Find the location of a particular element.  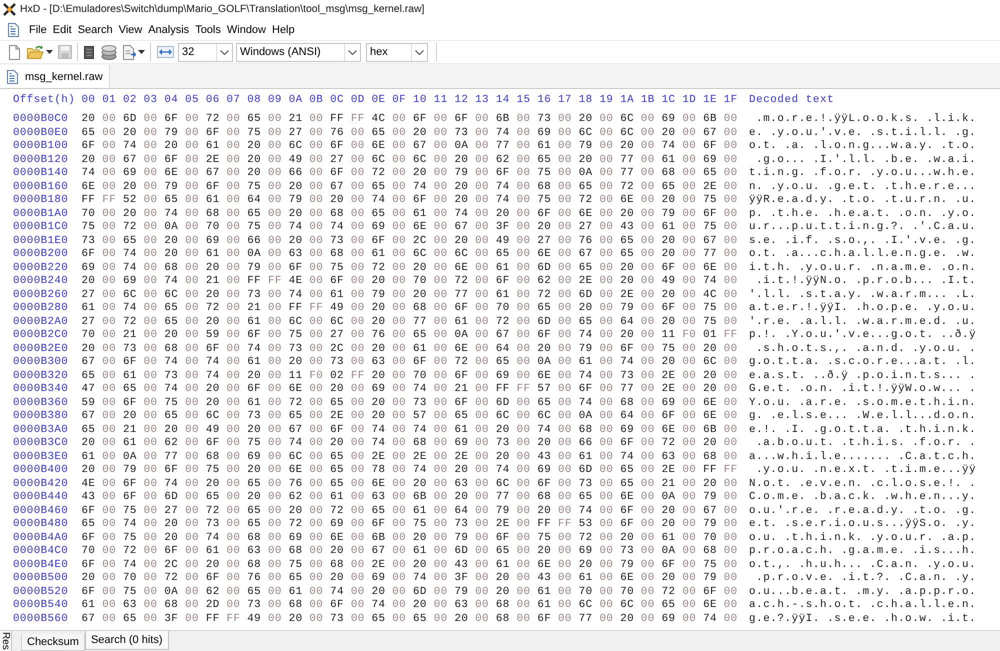

hex-bytes: 6F 00 74 00 20 00 61 00 0A 00 63 00 68 00 61 00 6C 00 6C 00 65 00 6E 00 67 00 65 00 20 00 77 00 is located at coordinates (410, 255).